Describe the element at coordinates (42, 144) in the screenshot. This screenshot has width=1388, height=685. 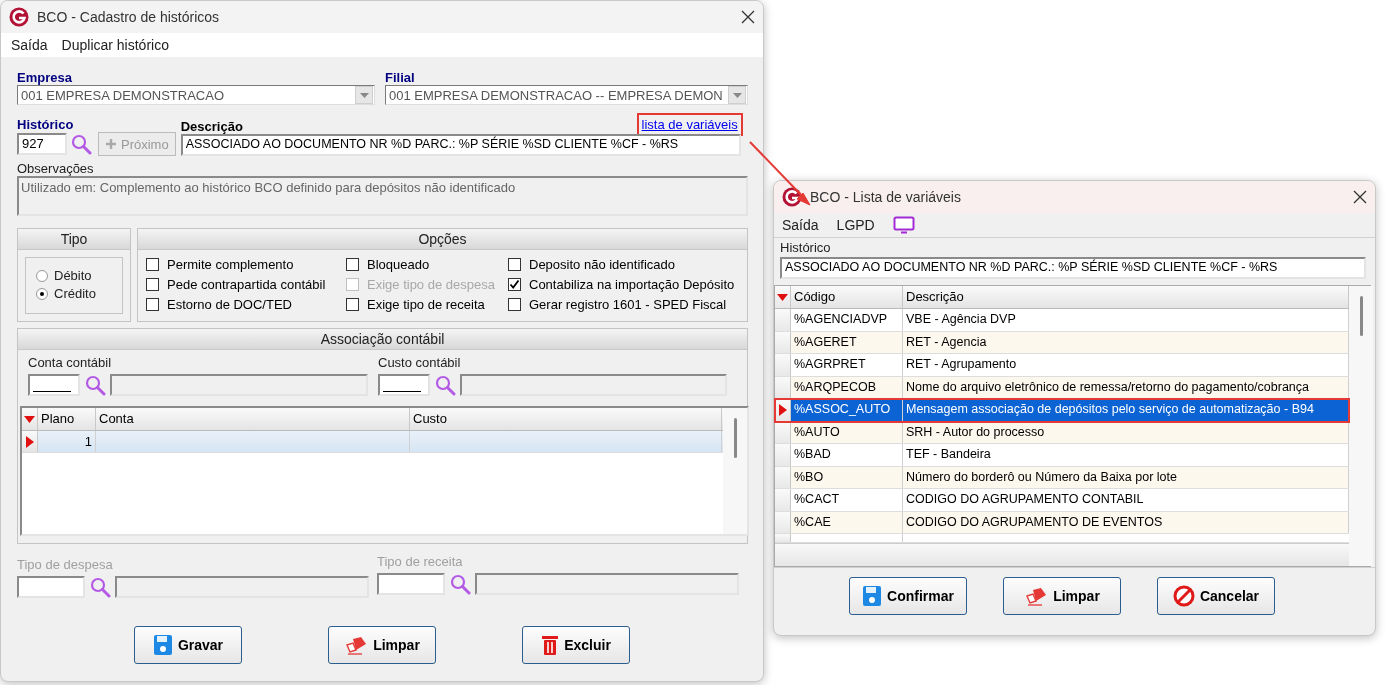
I see `code-field: 927` at that location.